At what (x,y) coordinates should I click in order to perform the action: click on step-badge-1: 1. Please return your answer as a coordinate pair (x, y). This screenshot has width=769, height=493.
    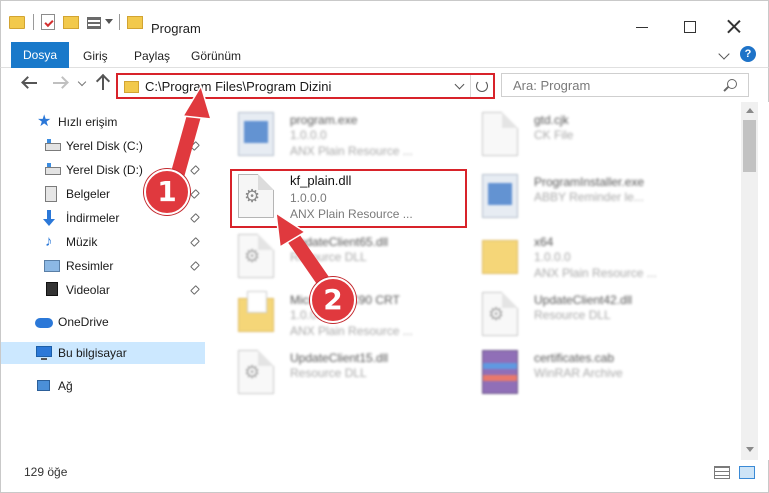
    Looking at the image, I should click on (167, 192).